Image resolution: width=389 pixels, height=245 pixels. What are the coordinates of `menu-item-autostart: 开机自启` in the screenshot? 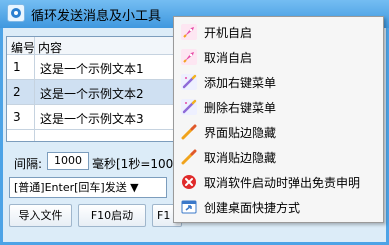 It's located at (278, 32).